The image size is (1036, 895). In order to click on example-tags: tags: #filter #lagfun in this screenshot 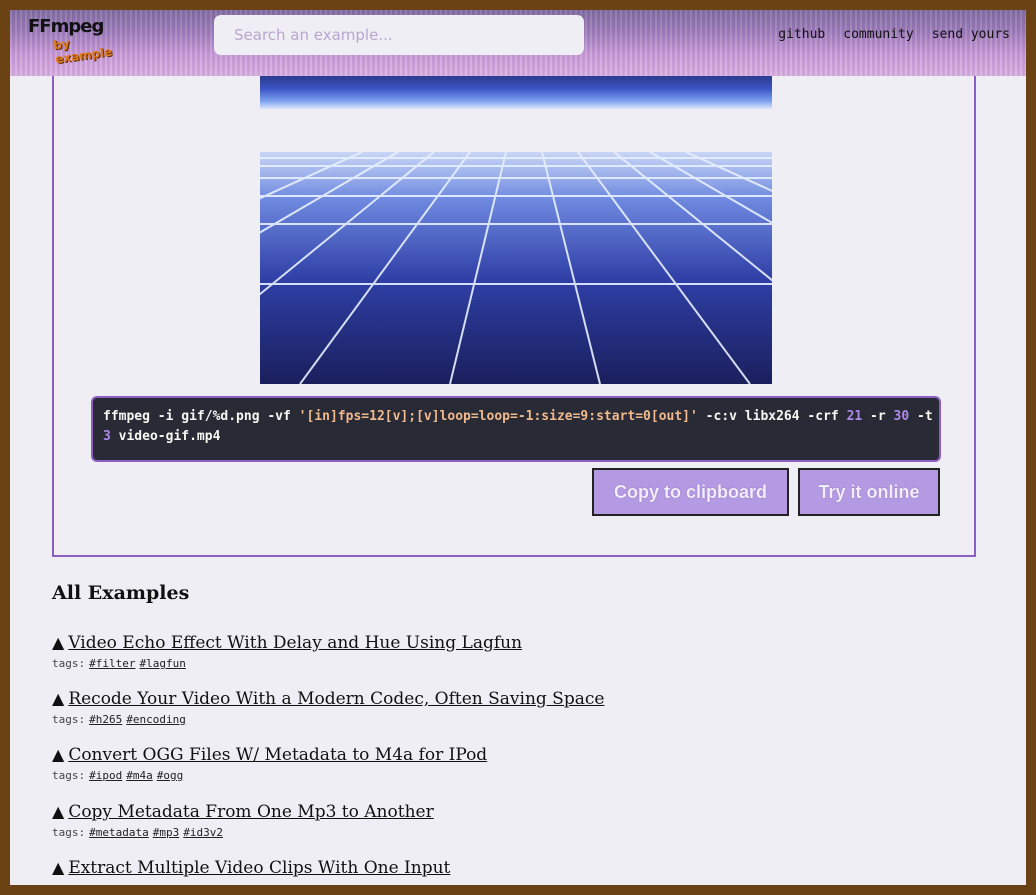, I will do `click(287, 663)`.